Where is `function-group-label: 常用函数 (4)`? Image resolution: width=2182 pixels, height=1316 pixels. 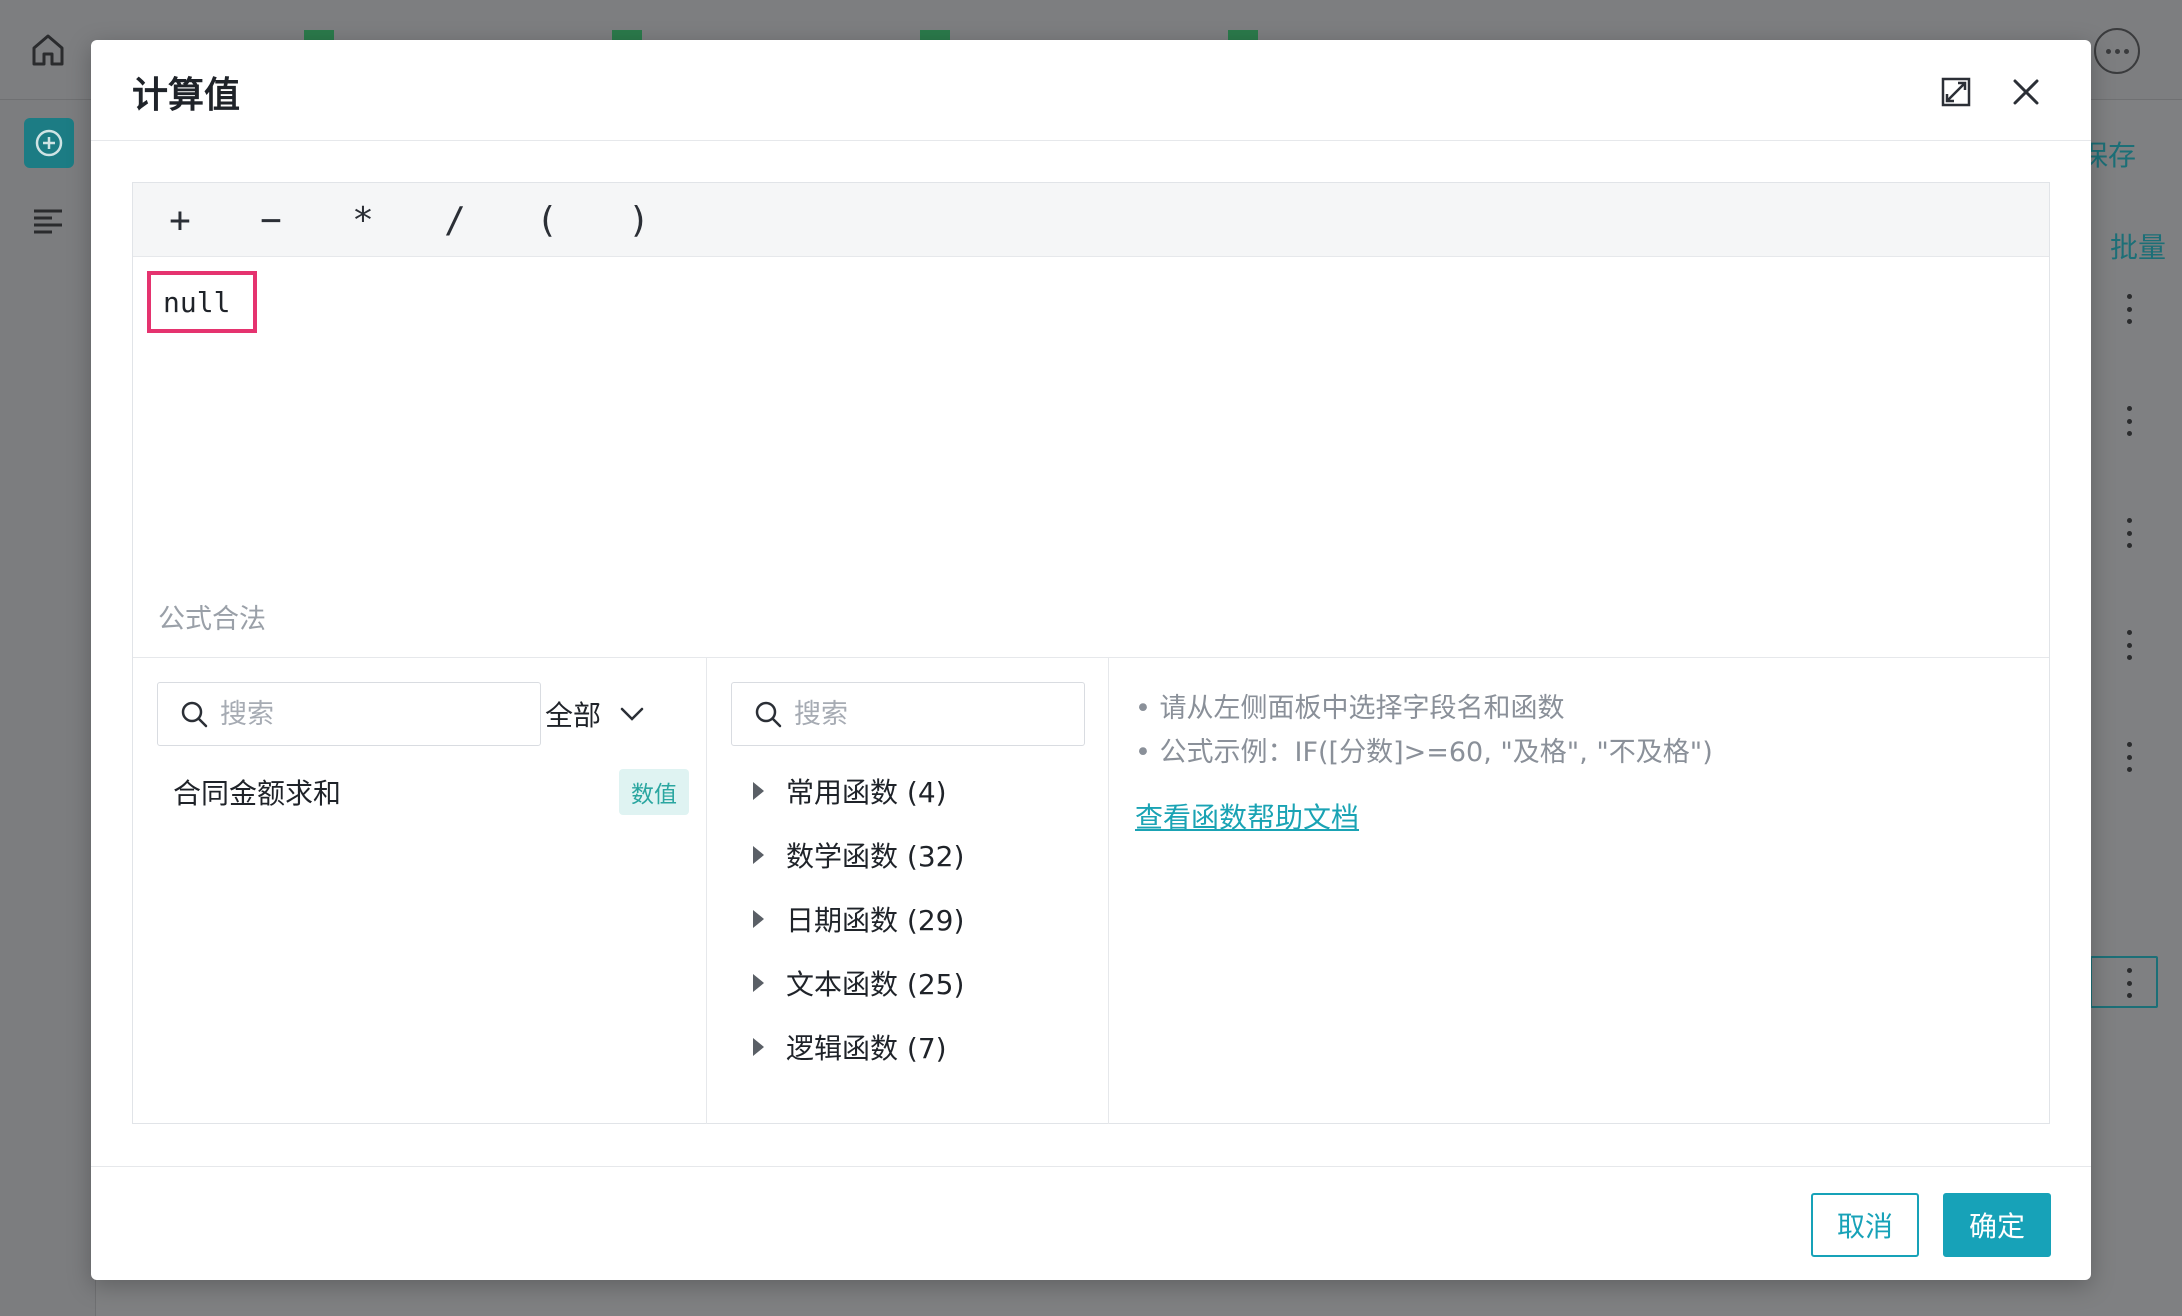 function-group-label: 常用函数 (4) is located at coordinates (866, 792).